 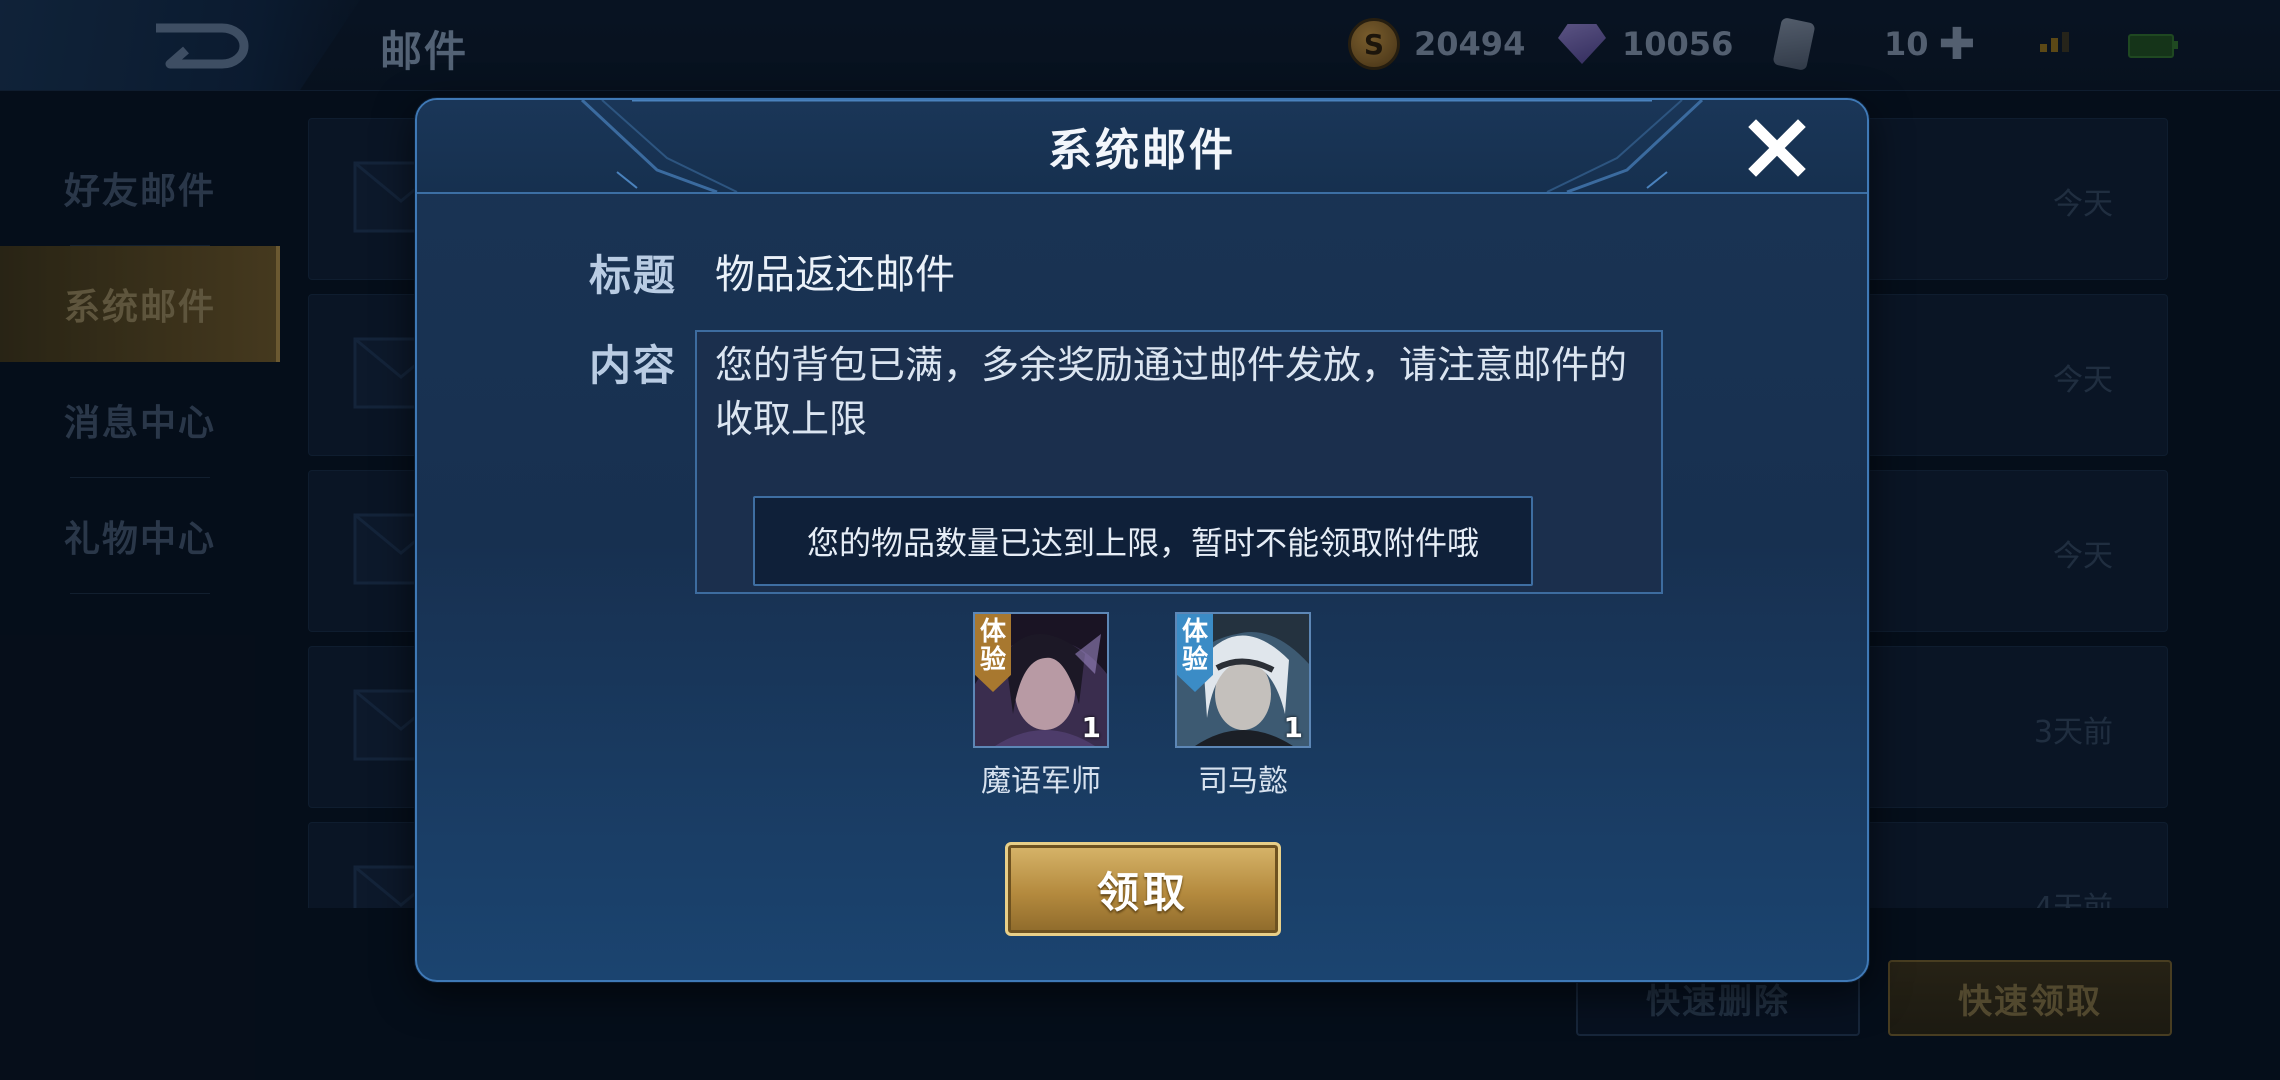 I want to click on attachment-item: 体验 1 司马懿, so click(x=1243, y=706).